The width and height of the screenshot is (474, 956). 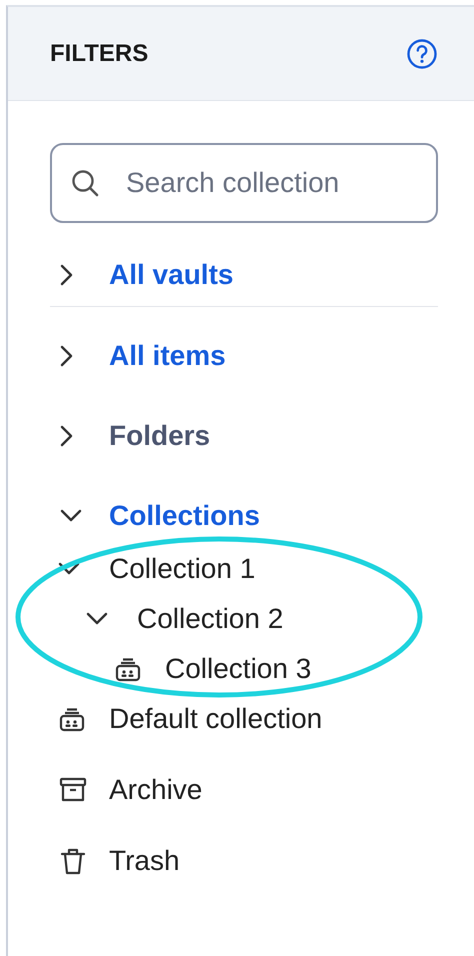 What do you see at coordinates (422, 54) in the screenshot?
I see `help-icon` at bounding box center [422, 54].